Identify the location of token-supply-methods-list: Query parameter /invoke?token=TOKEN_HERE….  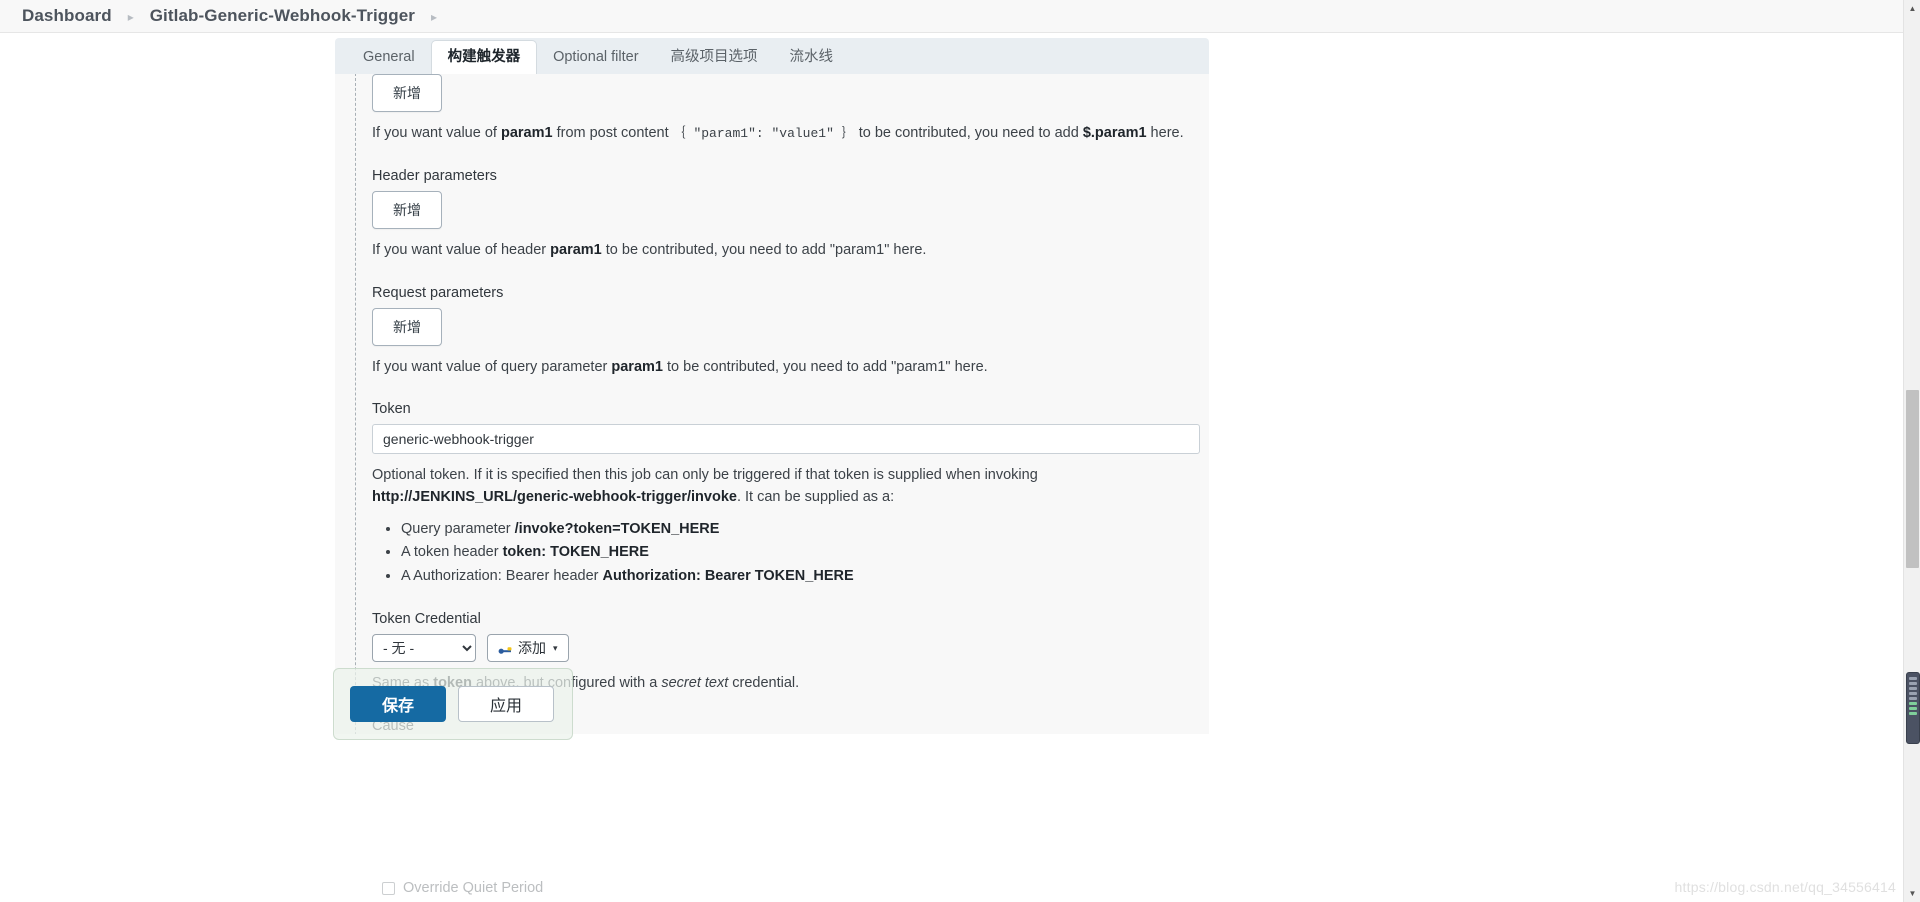
(784, 553).